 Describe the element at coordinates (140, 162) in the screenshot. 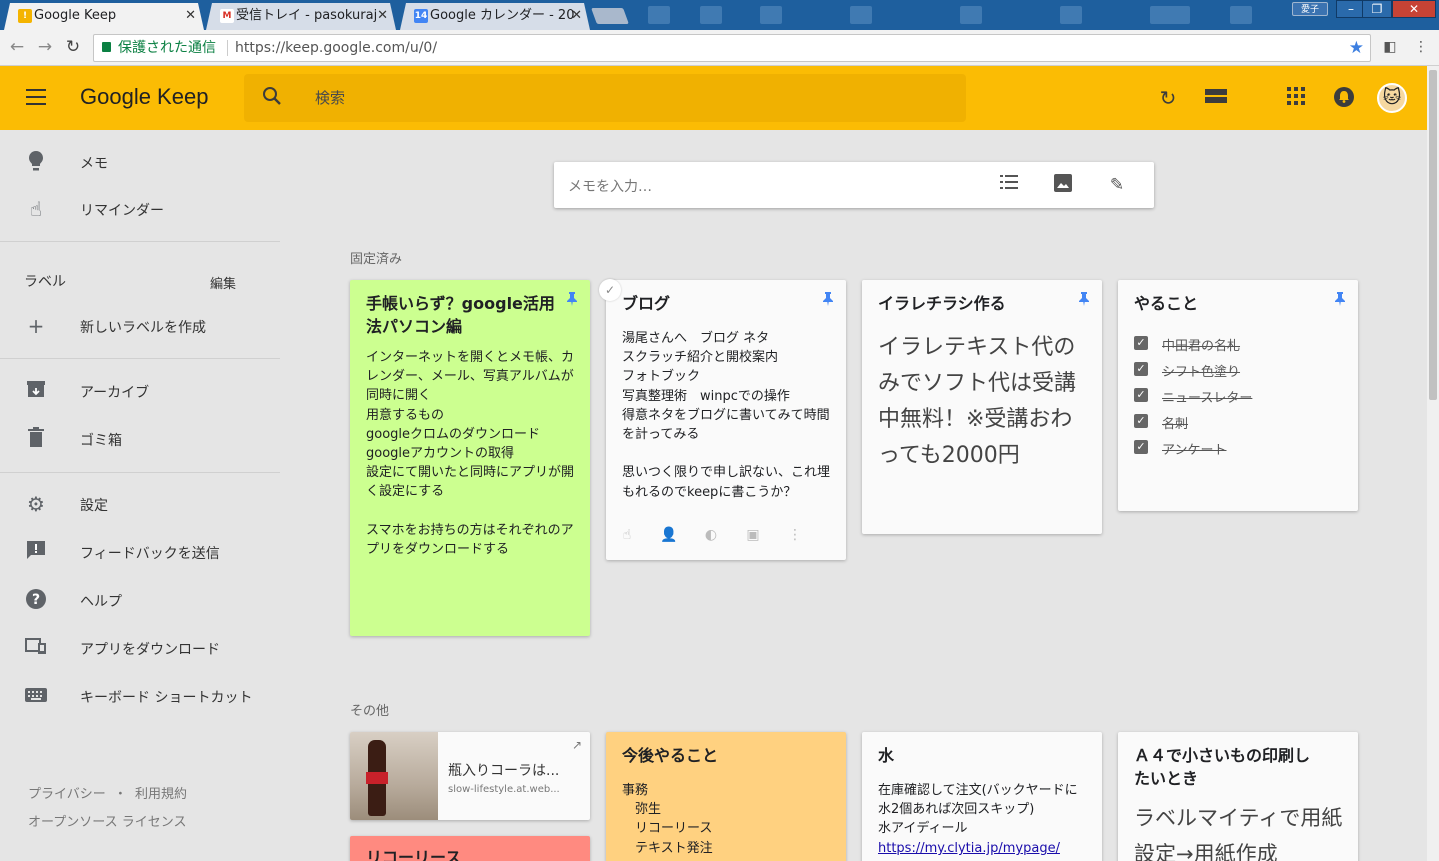

I see `sidebar-item-notes: メモ` at that location.